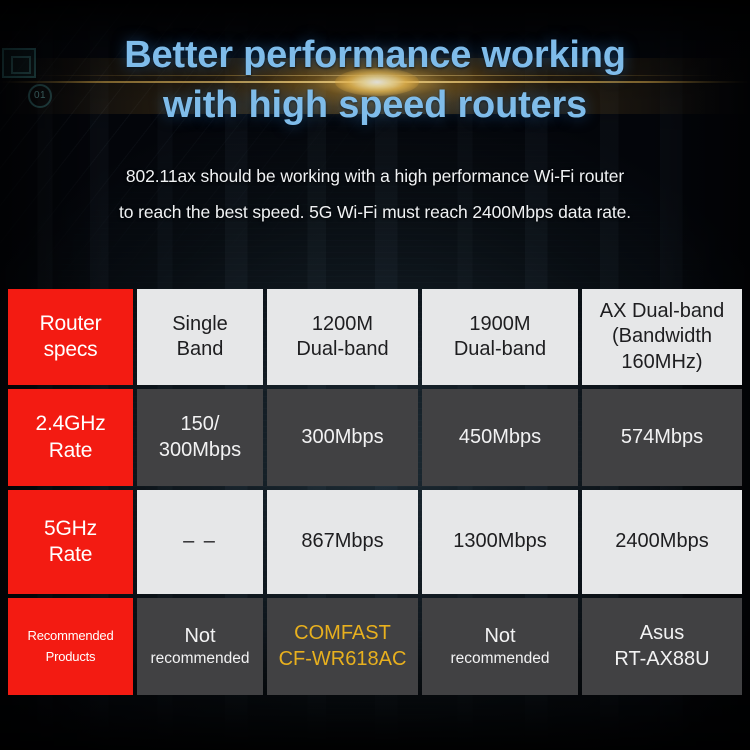 This screenshot has width=750, height=750. I want to click on cell-line-2: (Bandwidth, so click(662, 336).